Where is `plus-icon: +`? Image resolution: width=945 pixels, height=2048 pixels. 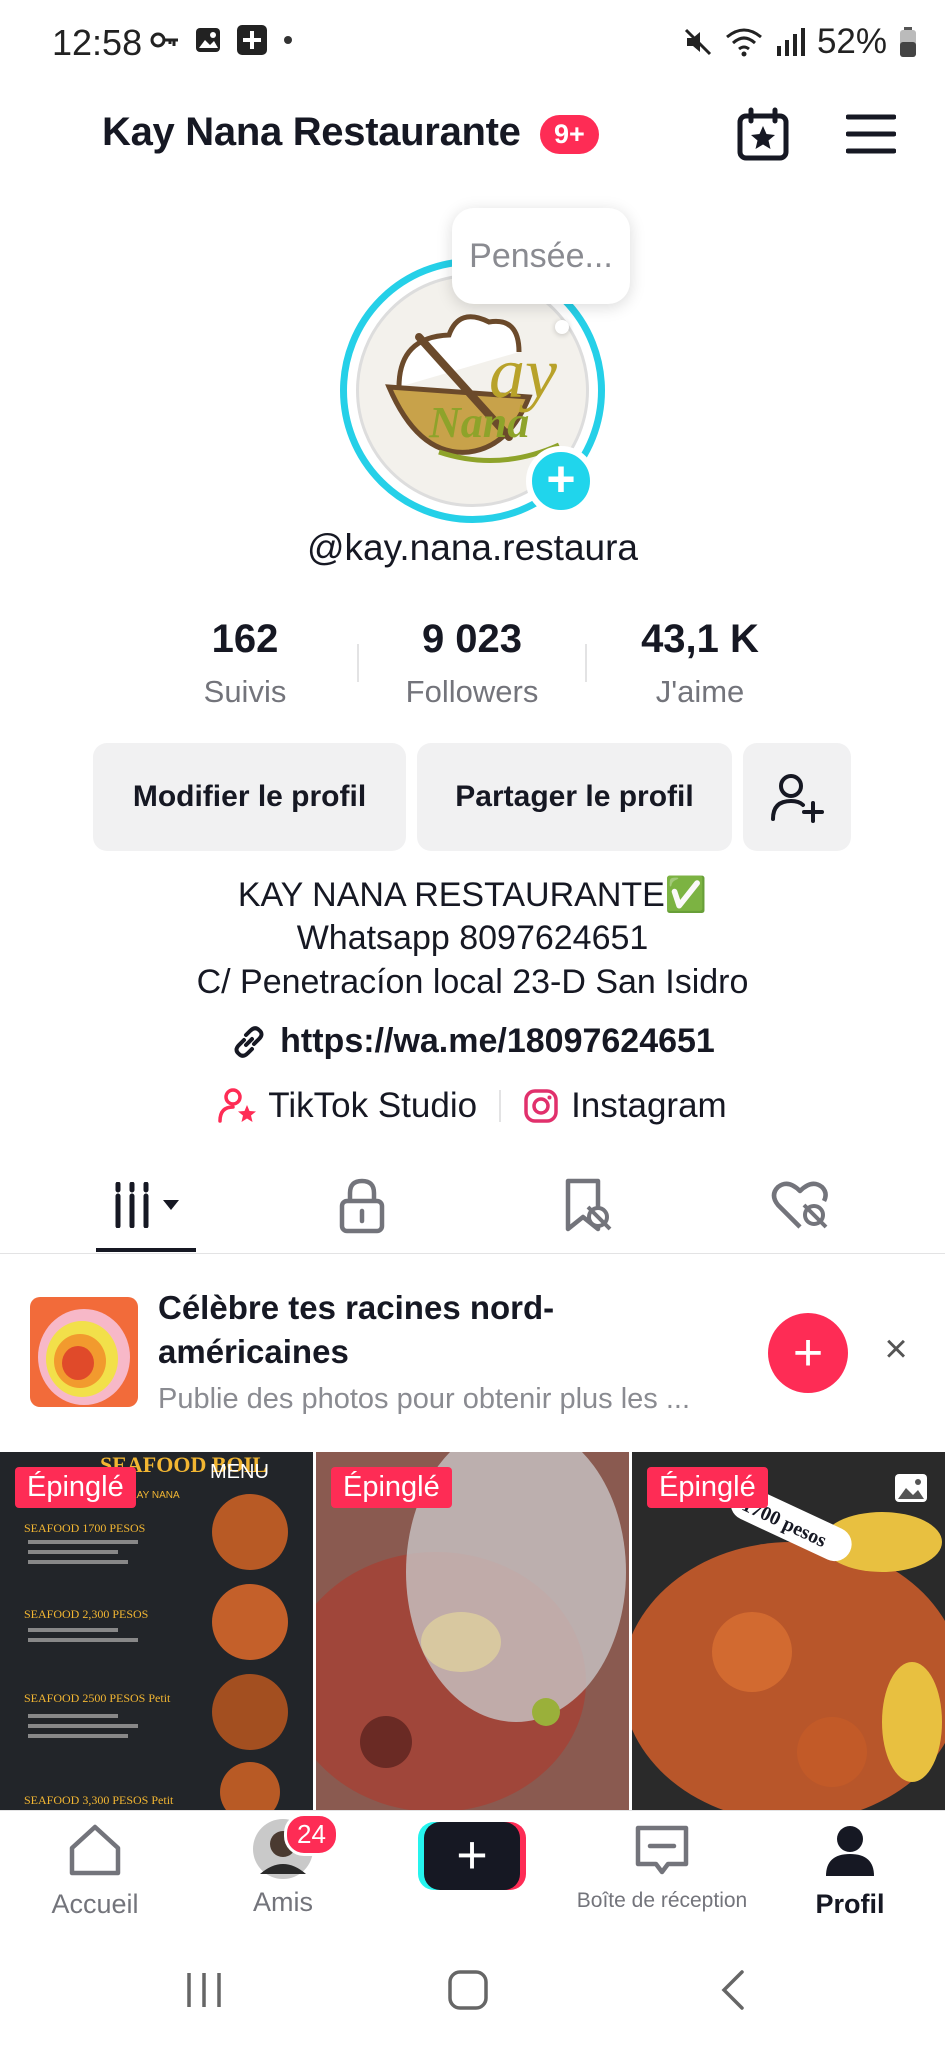
plus-icon: + is located at coordinates (472, 1856).